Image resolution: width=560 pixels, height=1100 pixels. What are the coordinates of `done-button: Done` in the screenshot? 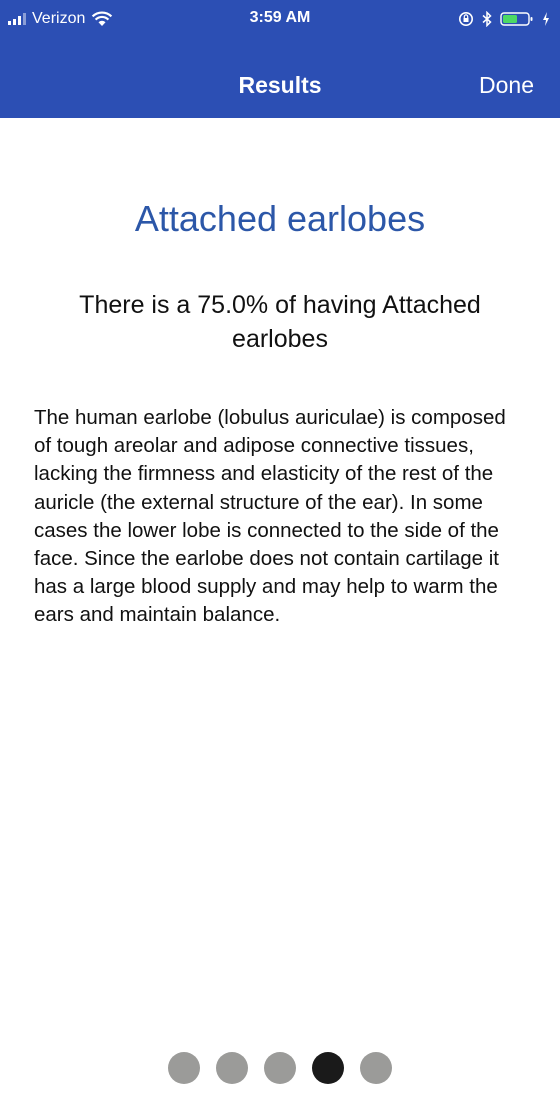 It's located at (506, 85).